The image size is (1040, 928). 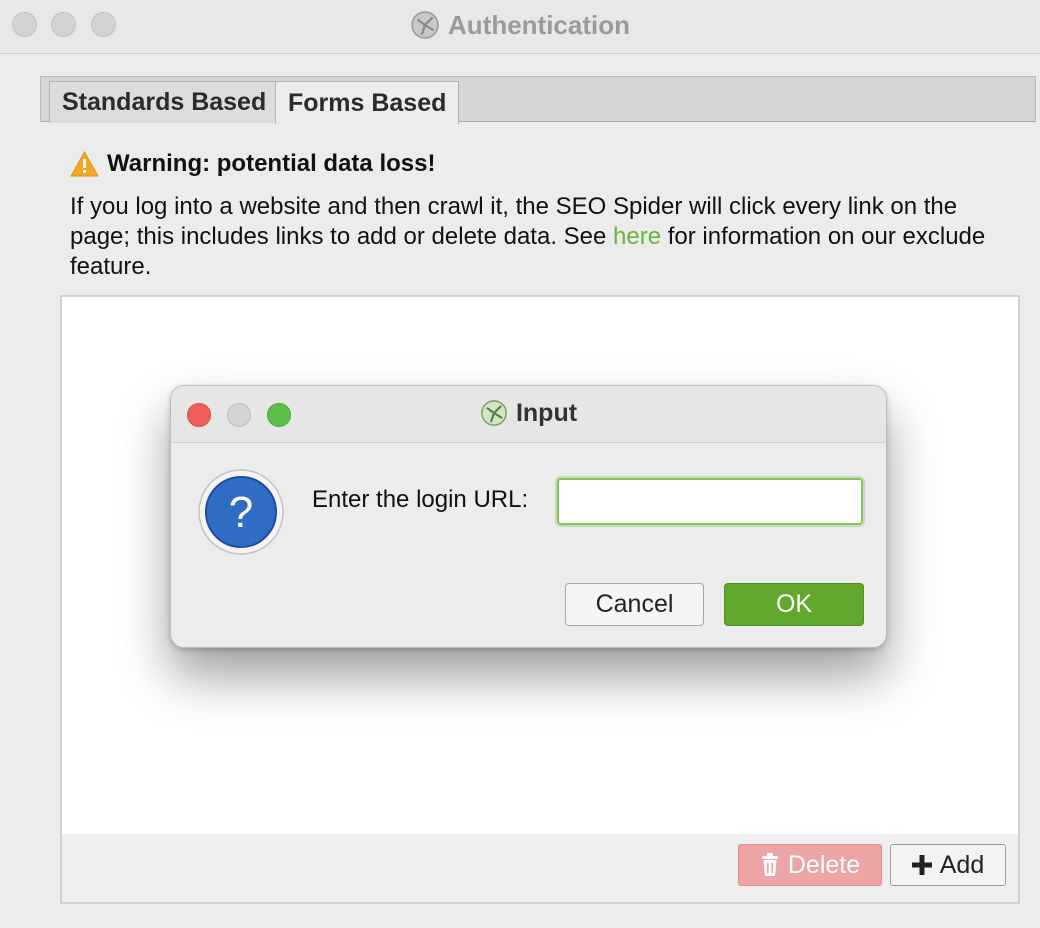 I want to click on tab-standards-based: Standards Based, so click(x=164, y=102).